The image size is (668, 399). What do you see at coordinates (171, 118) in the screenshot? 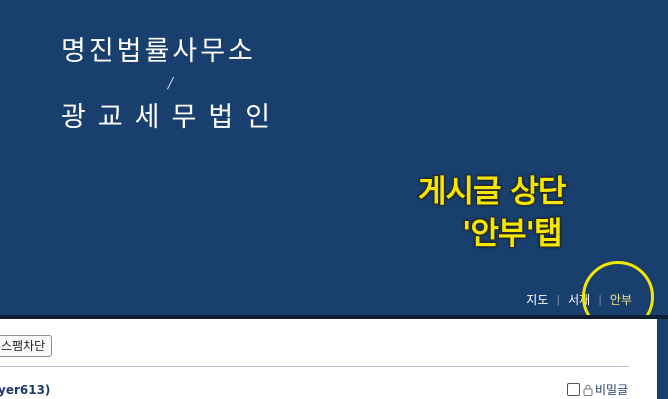
I see `firm-name-2: 광교세무법인` at bounding box center [171, 118].